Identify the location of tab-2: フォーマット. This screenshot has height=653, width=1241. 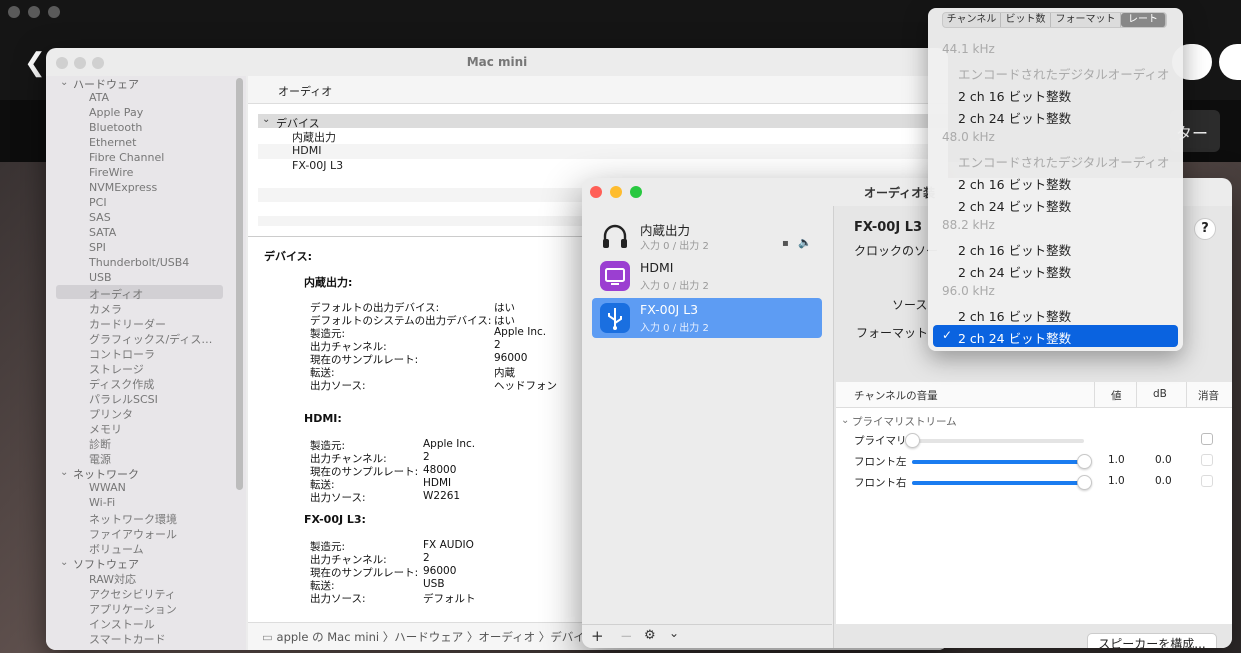
(1086, 20).